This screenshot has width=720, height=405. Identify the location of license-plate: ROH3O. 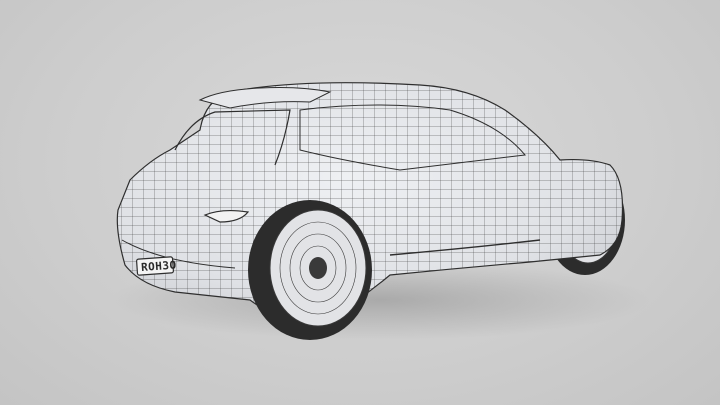
(156, 266).